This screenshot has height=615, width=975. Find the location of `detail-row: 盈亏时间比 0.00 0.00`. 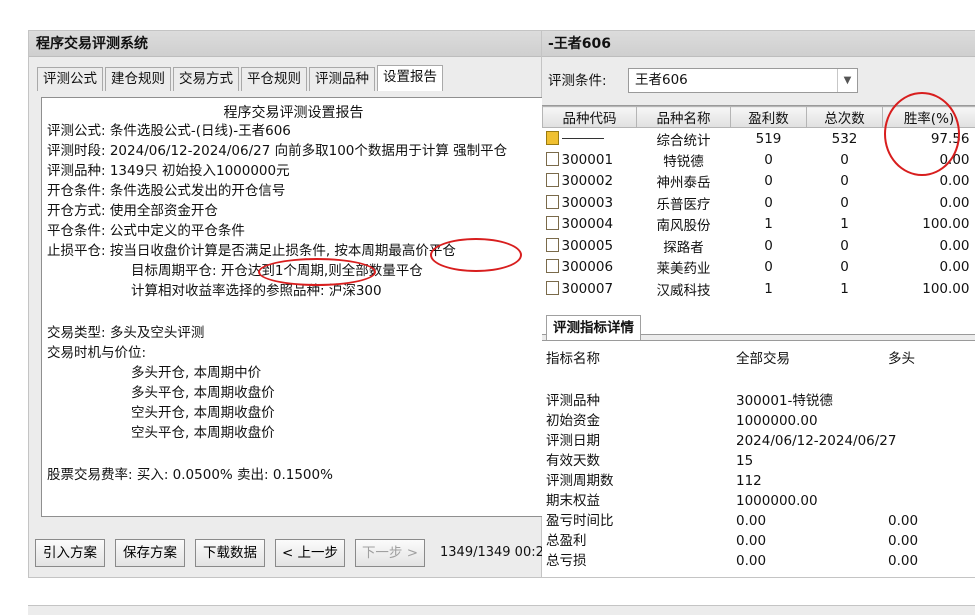

detail-row: 盈亏时间比 0.00 0.00 is located at coordinates (760, 521).